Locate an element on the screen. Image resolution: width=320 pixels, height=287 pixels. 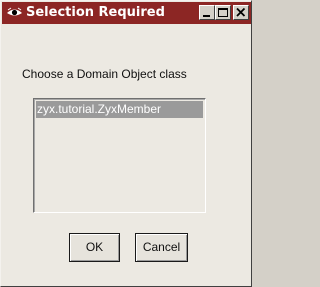
minimize-button is located at coordinates (207, 12).